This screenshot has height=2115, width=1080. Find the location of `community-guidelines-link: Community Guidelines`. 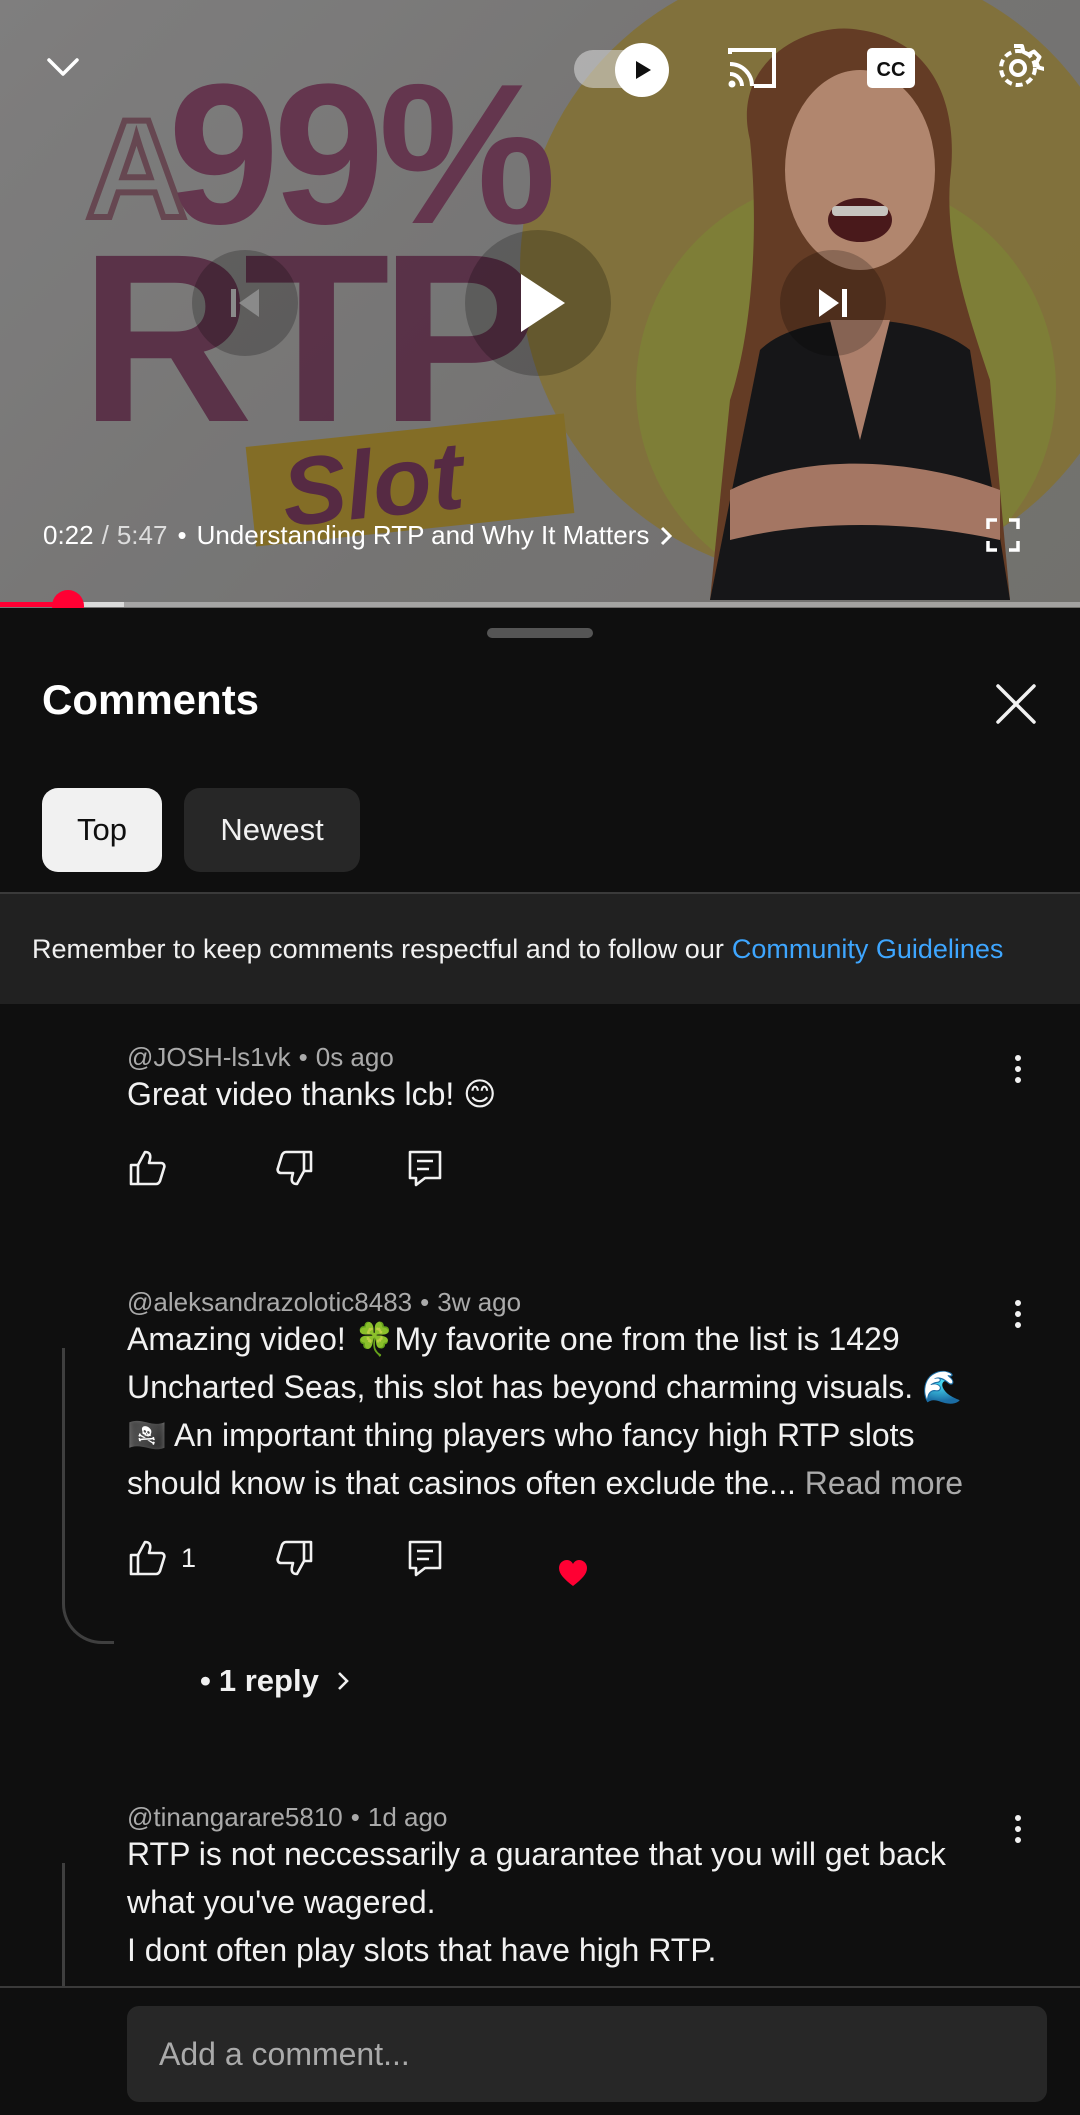

community-guidelines-link: Community Guidelines is located at coordinates (868, 949).